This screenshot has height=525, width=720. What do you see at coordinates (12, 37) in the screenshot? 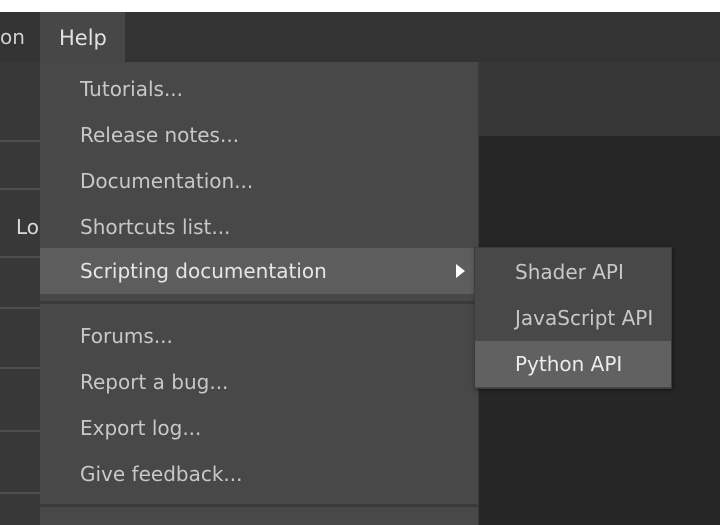
I see `menubar-item-partial: on` at bounding box center [12, 37].